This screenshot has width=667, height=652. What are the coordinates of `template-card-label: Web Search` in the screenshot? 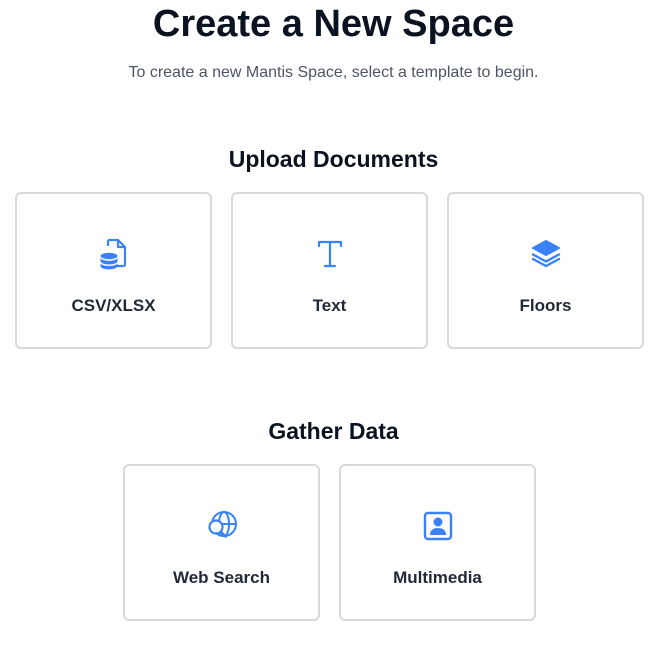 It's located at (221, 577).